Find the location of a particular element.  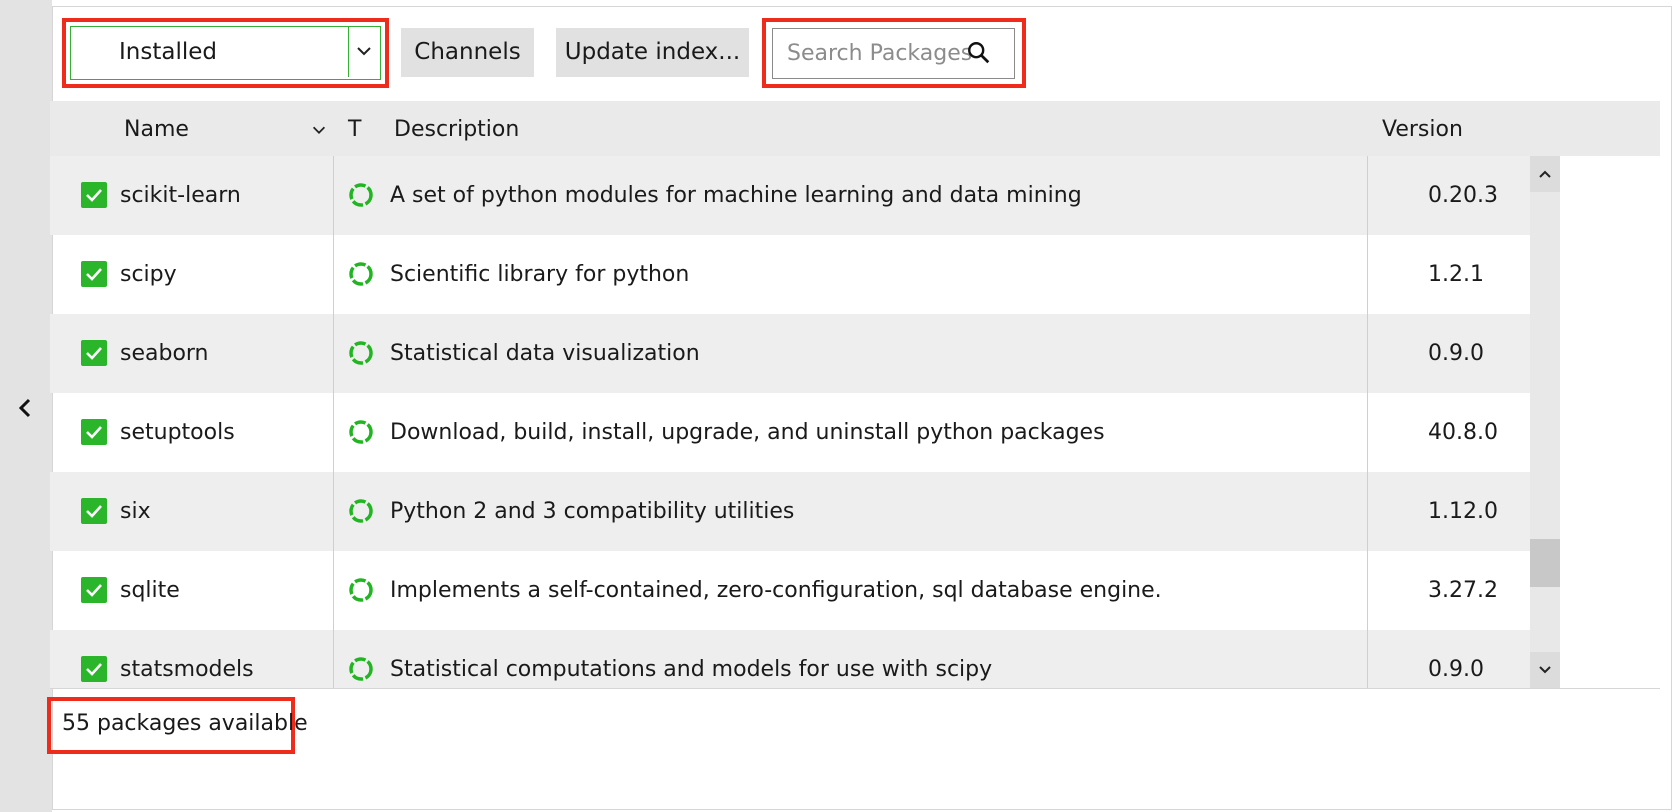

chevron-left-icon is located at coordinates (26, 408).